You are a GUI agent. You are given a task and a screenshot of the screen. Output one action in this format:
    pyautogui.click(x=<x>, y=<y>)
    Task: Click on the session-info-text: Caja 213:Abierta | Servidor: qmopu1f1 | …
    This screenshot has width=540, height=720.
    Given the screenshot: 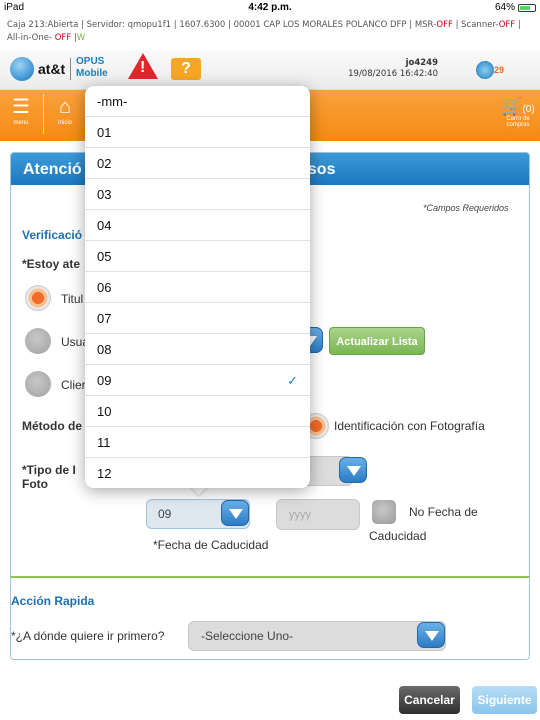 What is the action you would take?
    pyautogui.click(x=222, y=25)
    